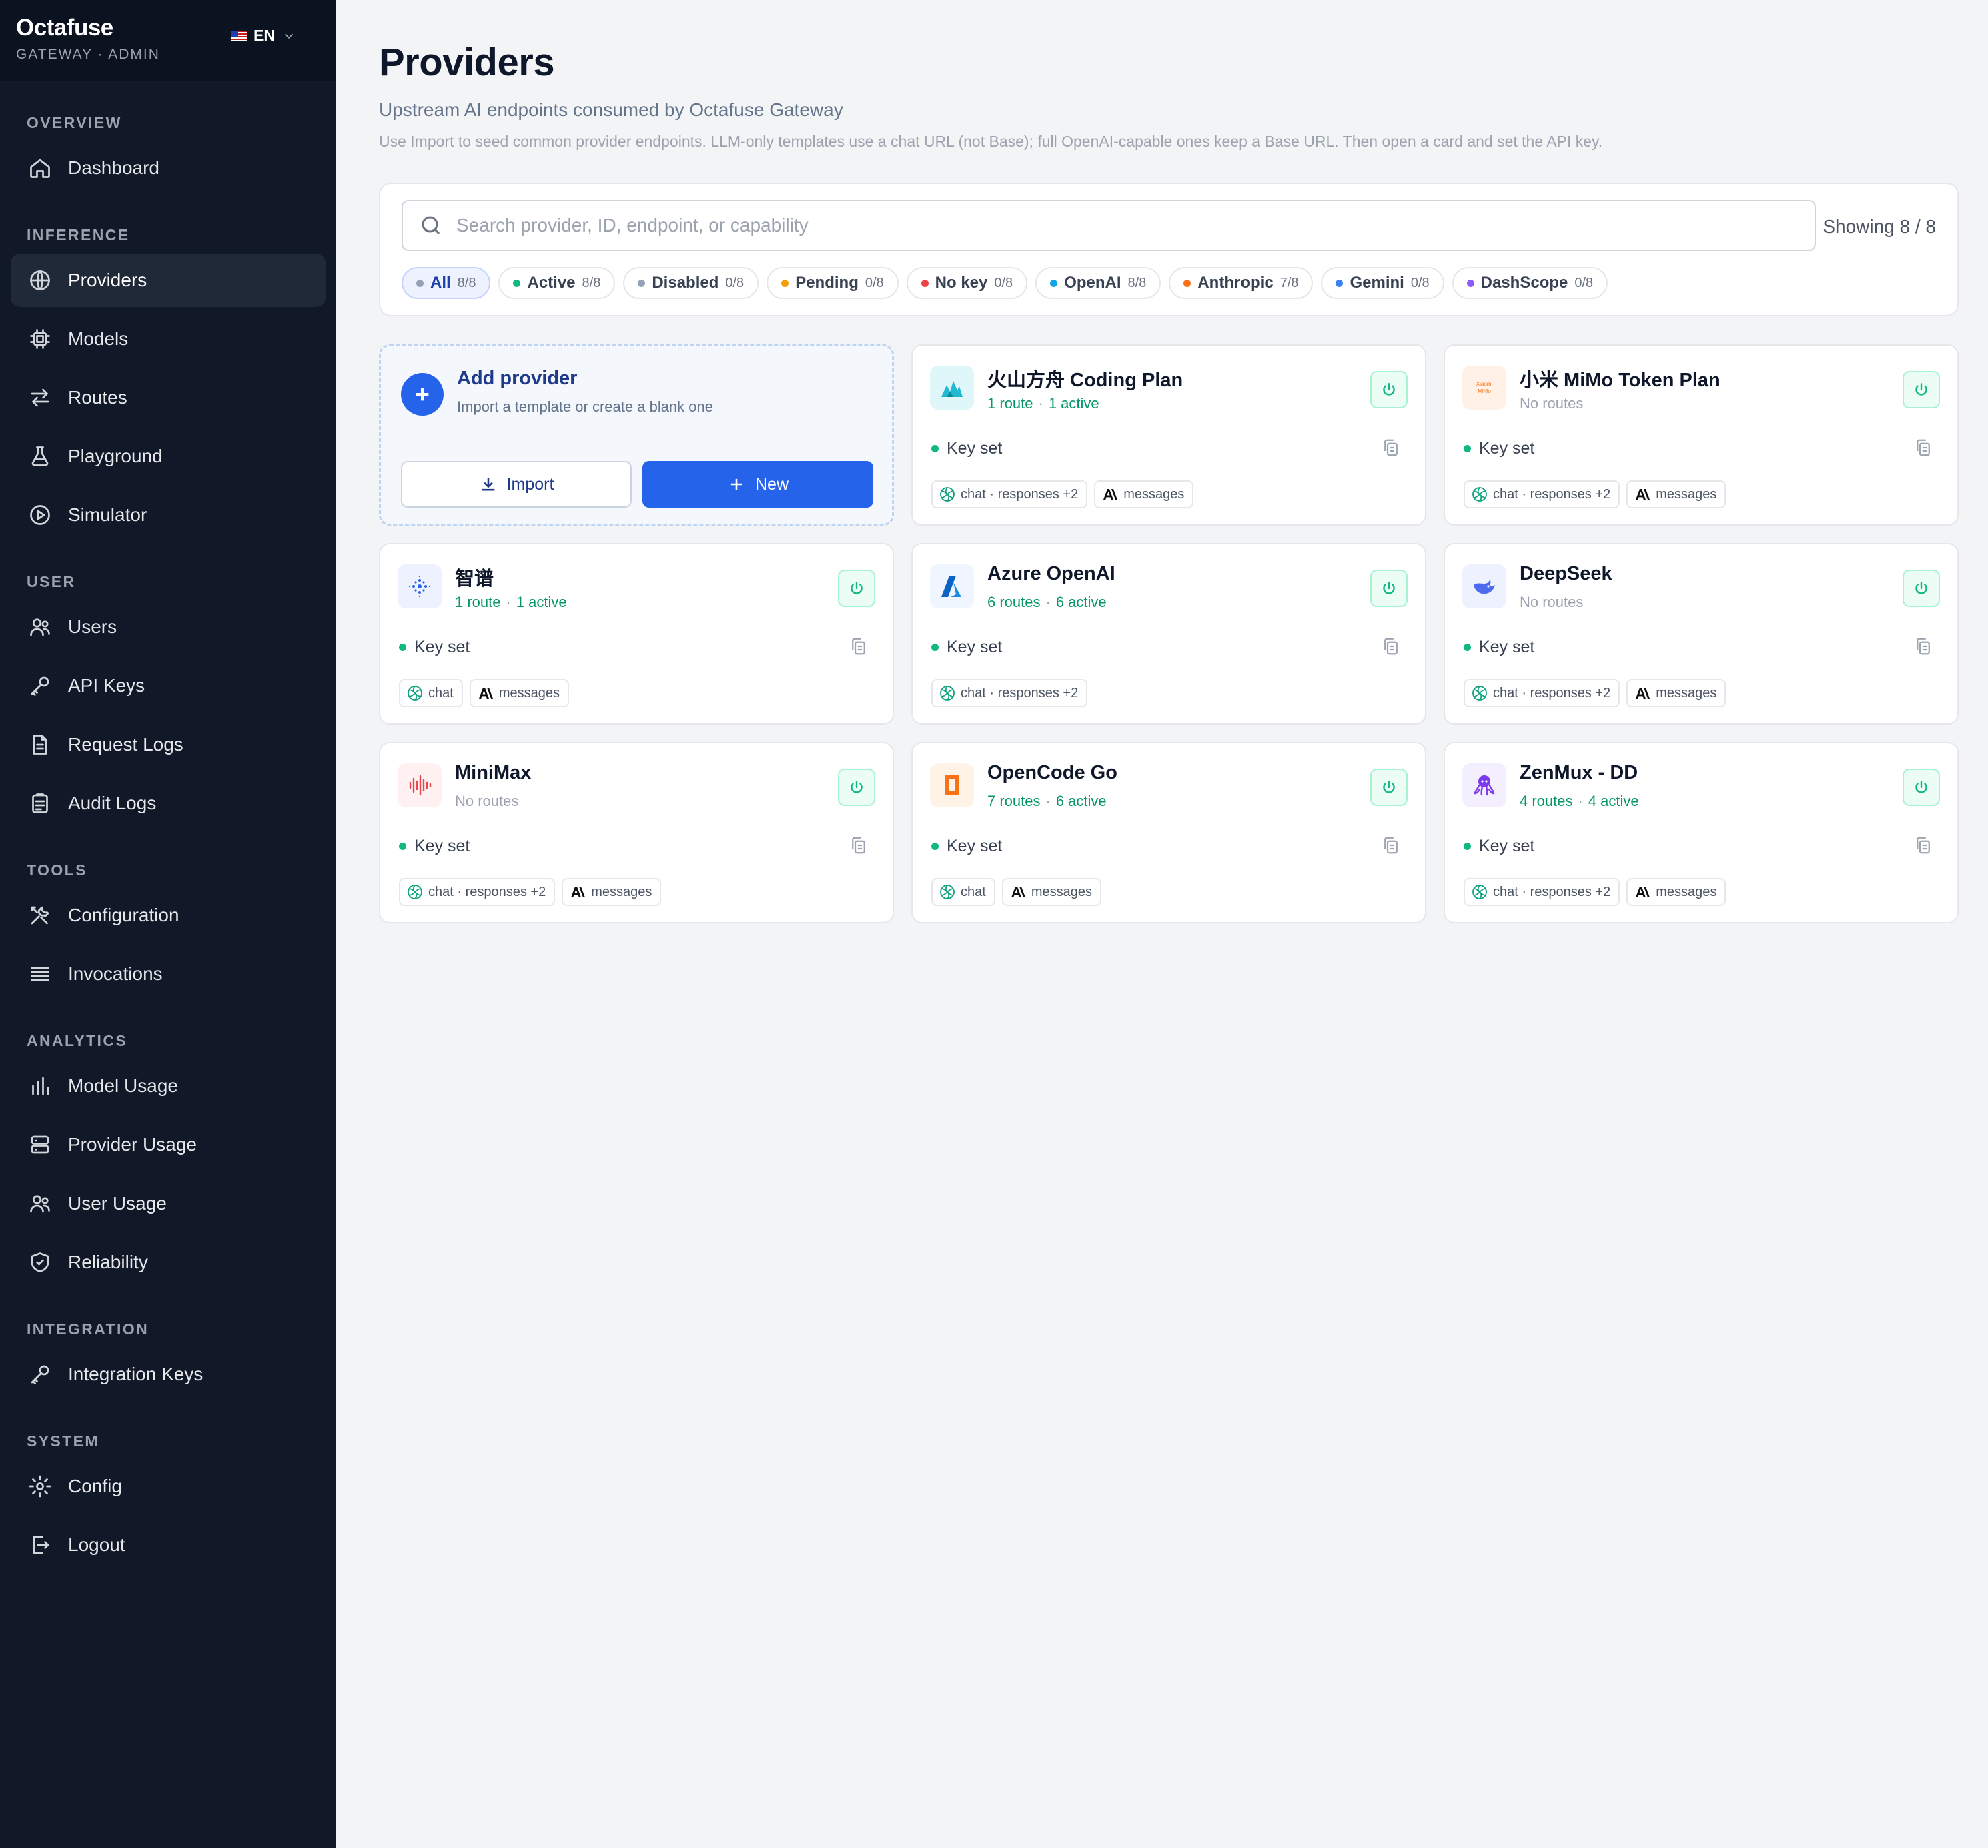 The height and width of the screenshot is (1848, 1988). What do you see at coordinates (1144, 494) in the screenshot?
I see `capability-tag: messages` at bounding box center [1144, 494].